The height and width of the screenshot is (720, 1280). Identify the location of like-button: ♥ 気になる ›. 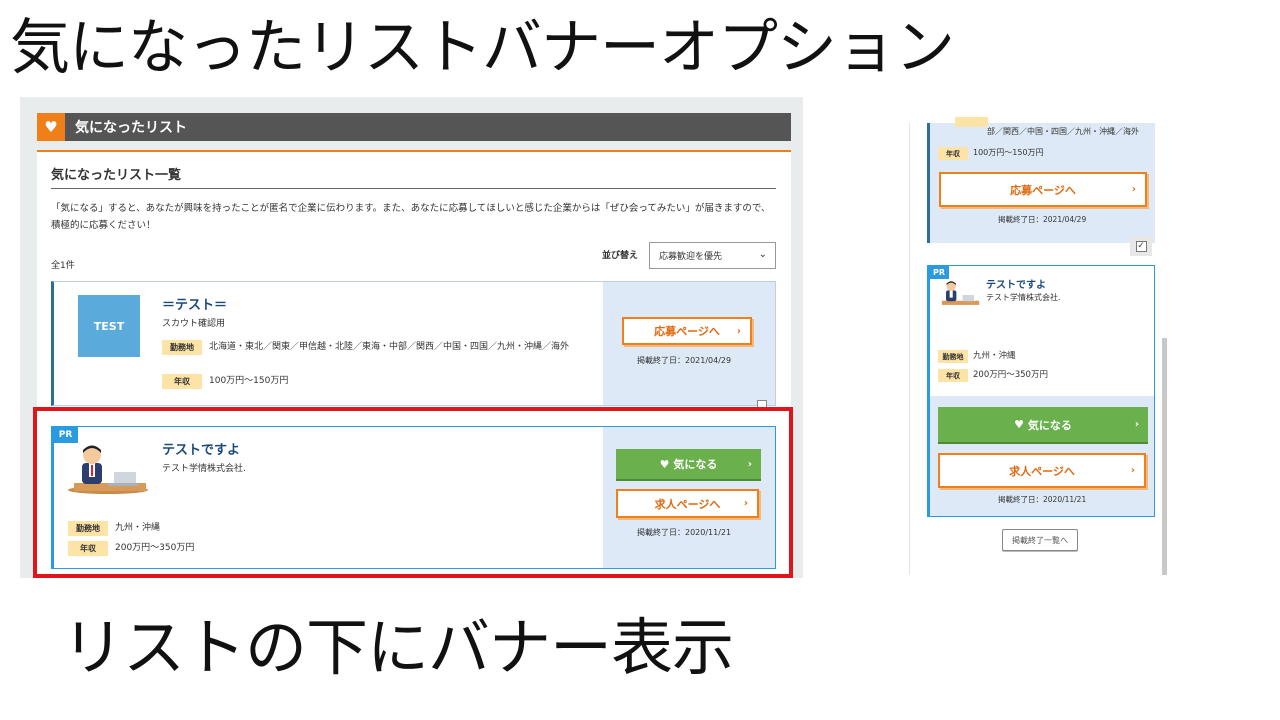
(1043, 424).